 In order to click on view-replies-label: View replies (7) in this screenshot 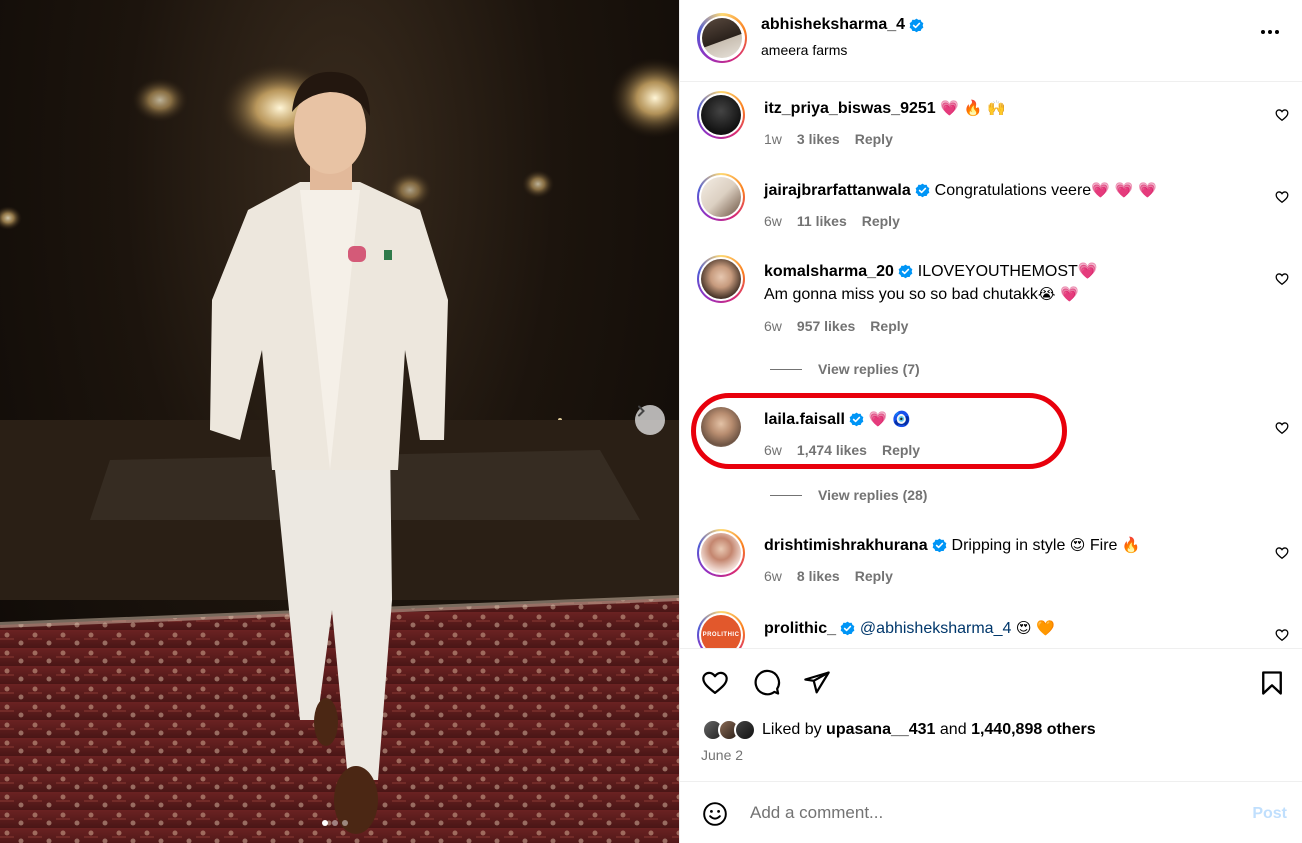, I will do `click(869, 369)`.